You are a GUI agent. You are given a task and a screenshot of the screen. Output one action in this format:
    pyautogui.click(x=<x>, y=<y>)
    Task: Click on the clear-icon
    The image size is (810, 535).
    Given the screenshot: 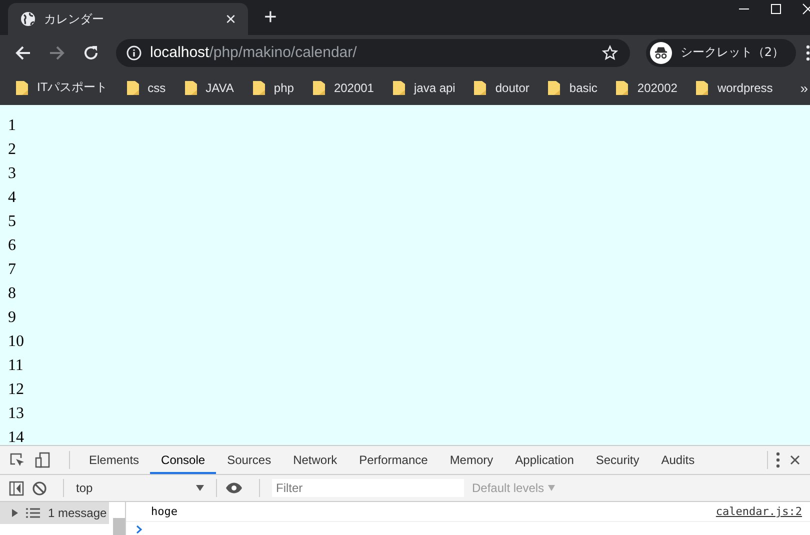 What is the action you would take?
    pyautogui.click(x=39, y=488)
    